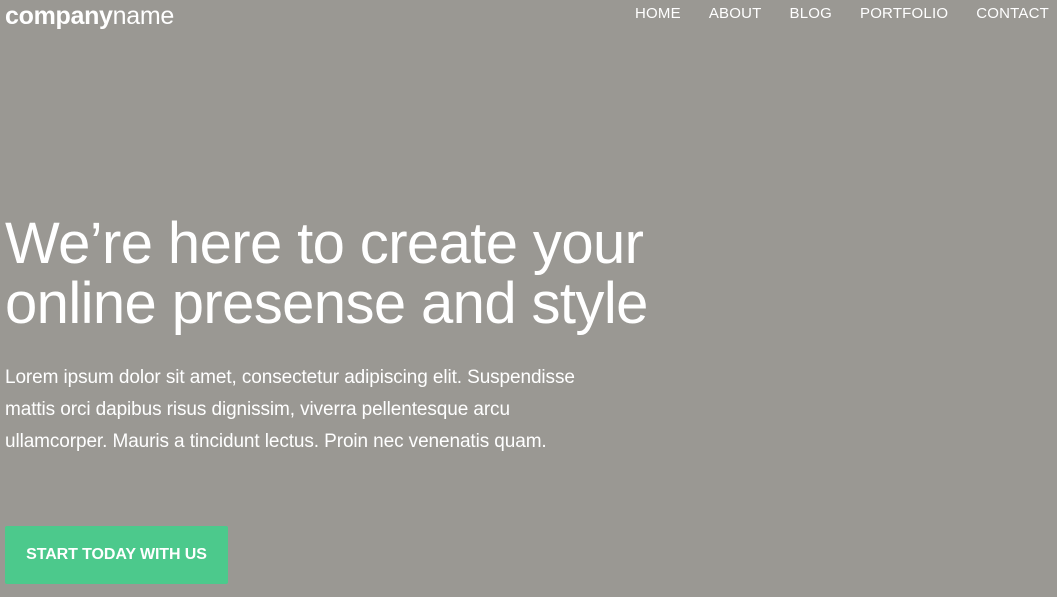  I want to click on hero-title-line-1: We’re here to create your, so click(324, 243).